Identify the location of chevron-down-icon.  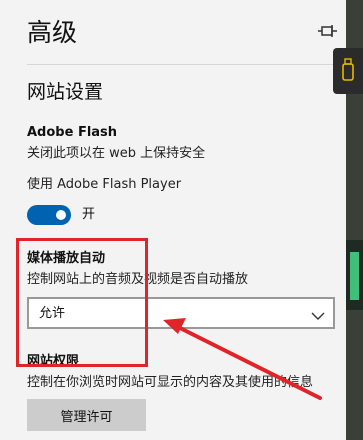
(318, 313).